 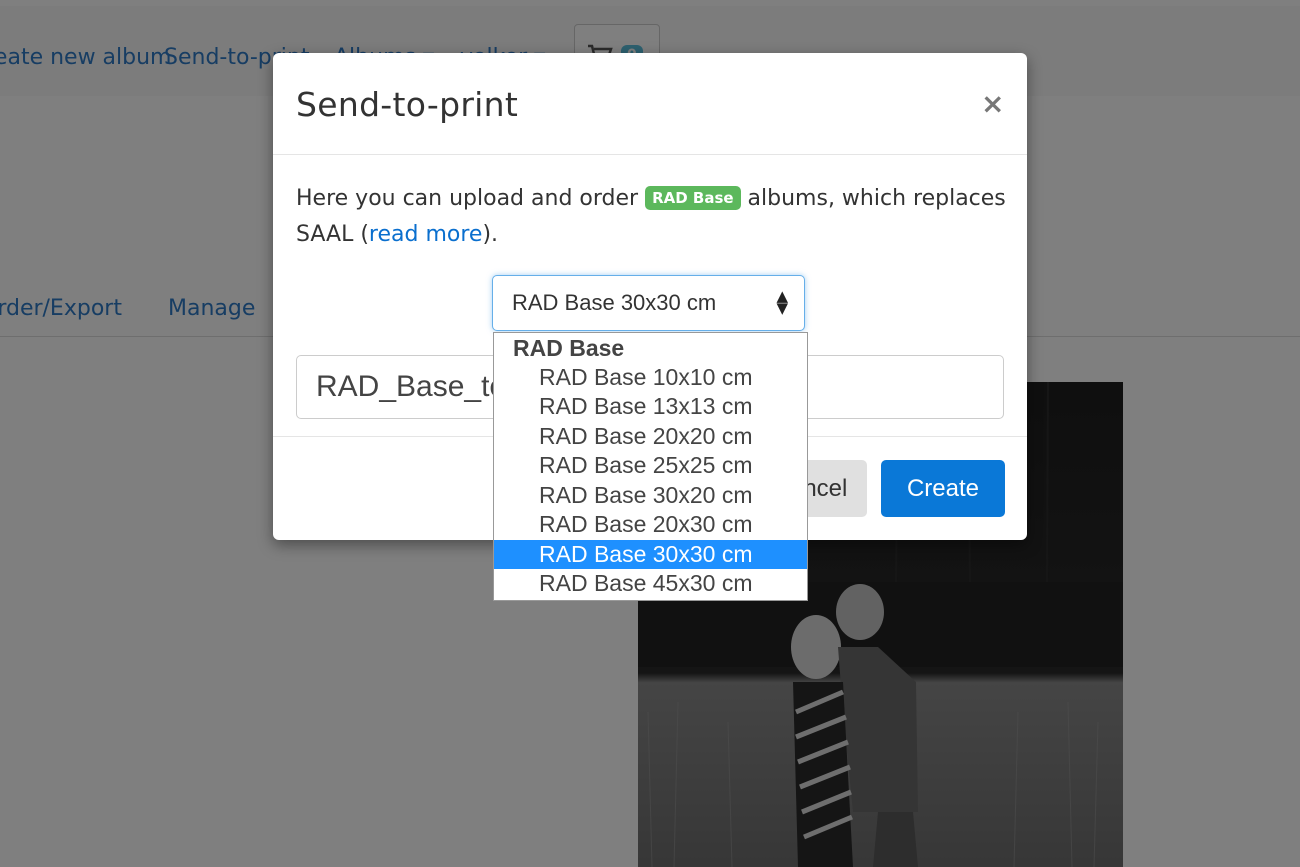 What do you see at coordinates (471, 198) in the screenshot?
I see `intro-text-start: Here you can upload and order` at bounding box center [471, 198].